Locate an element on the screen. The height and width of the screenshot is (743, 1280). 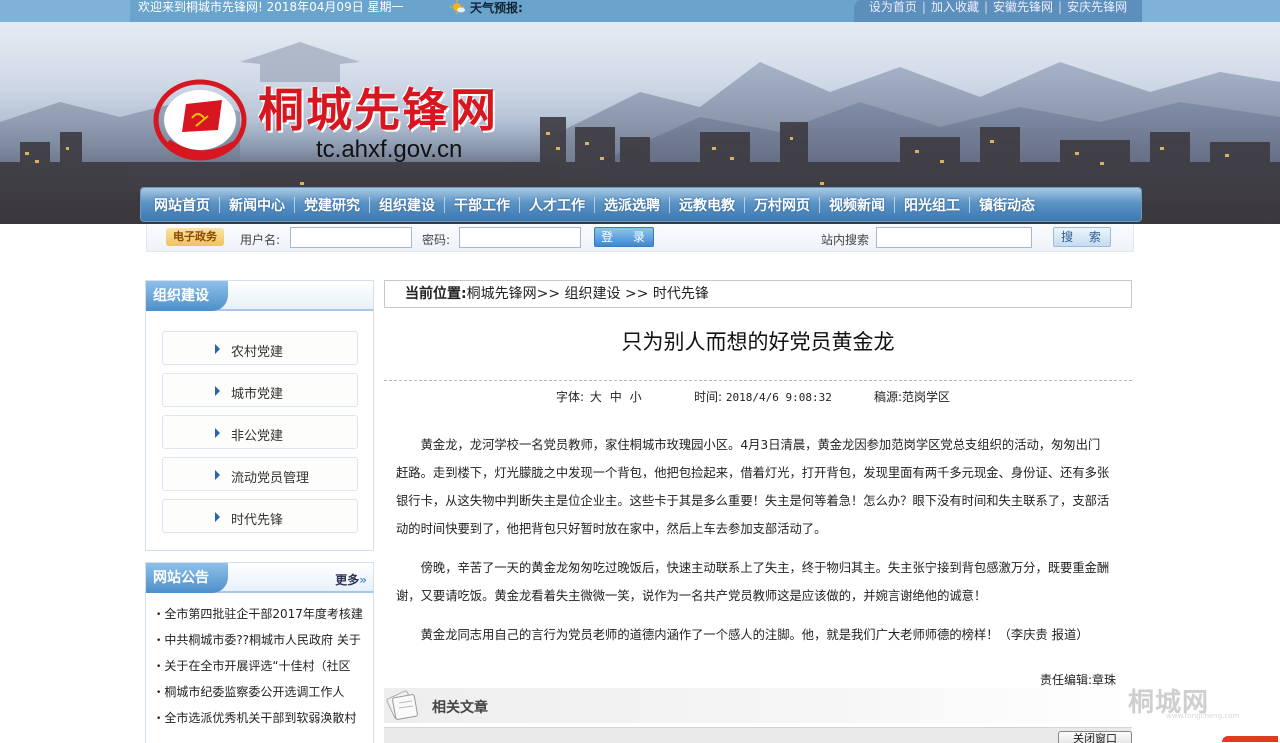
sidebar-item-pioneers: 时代先锋 is located at coordinates (260, 516).